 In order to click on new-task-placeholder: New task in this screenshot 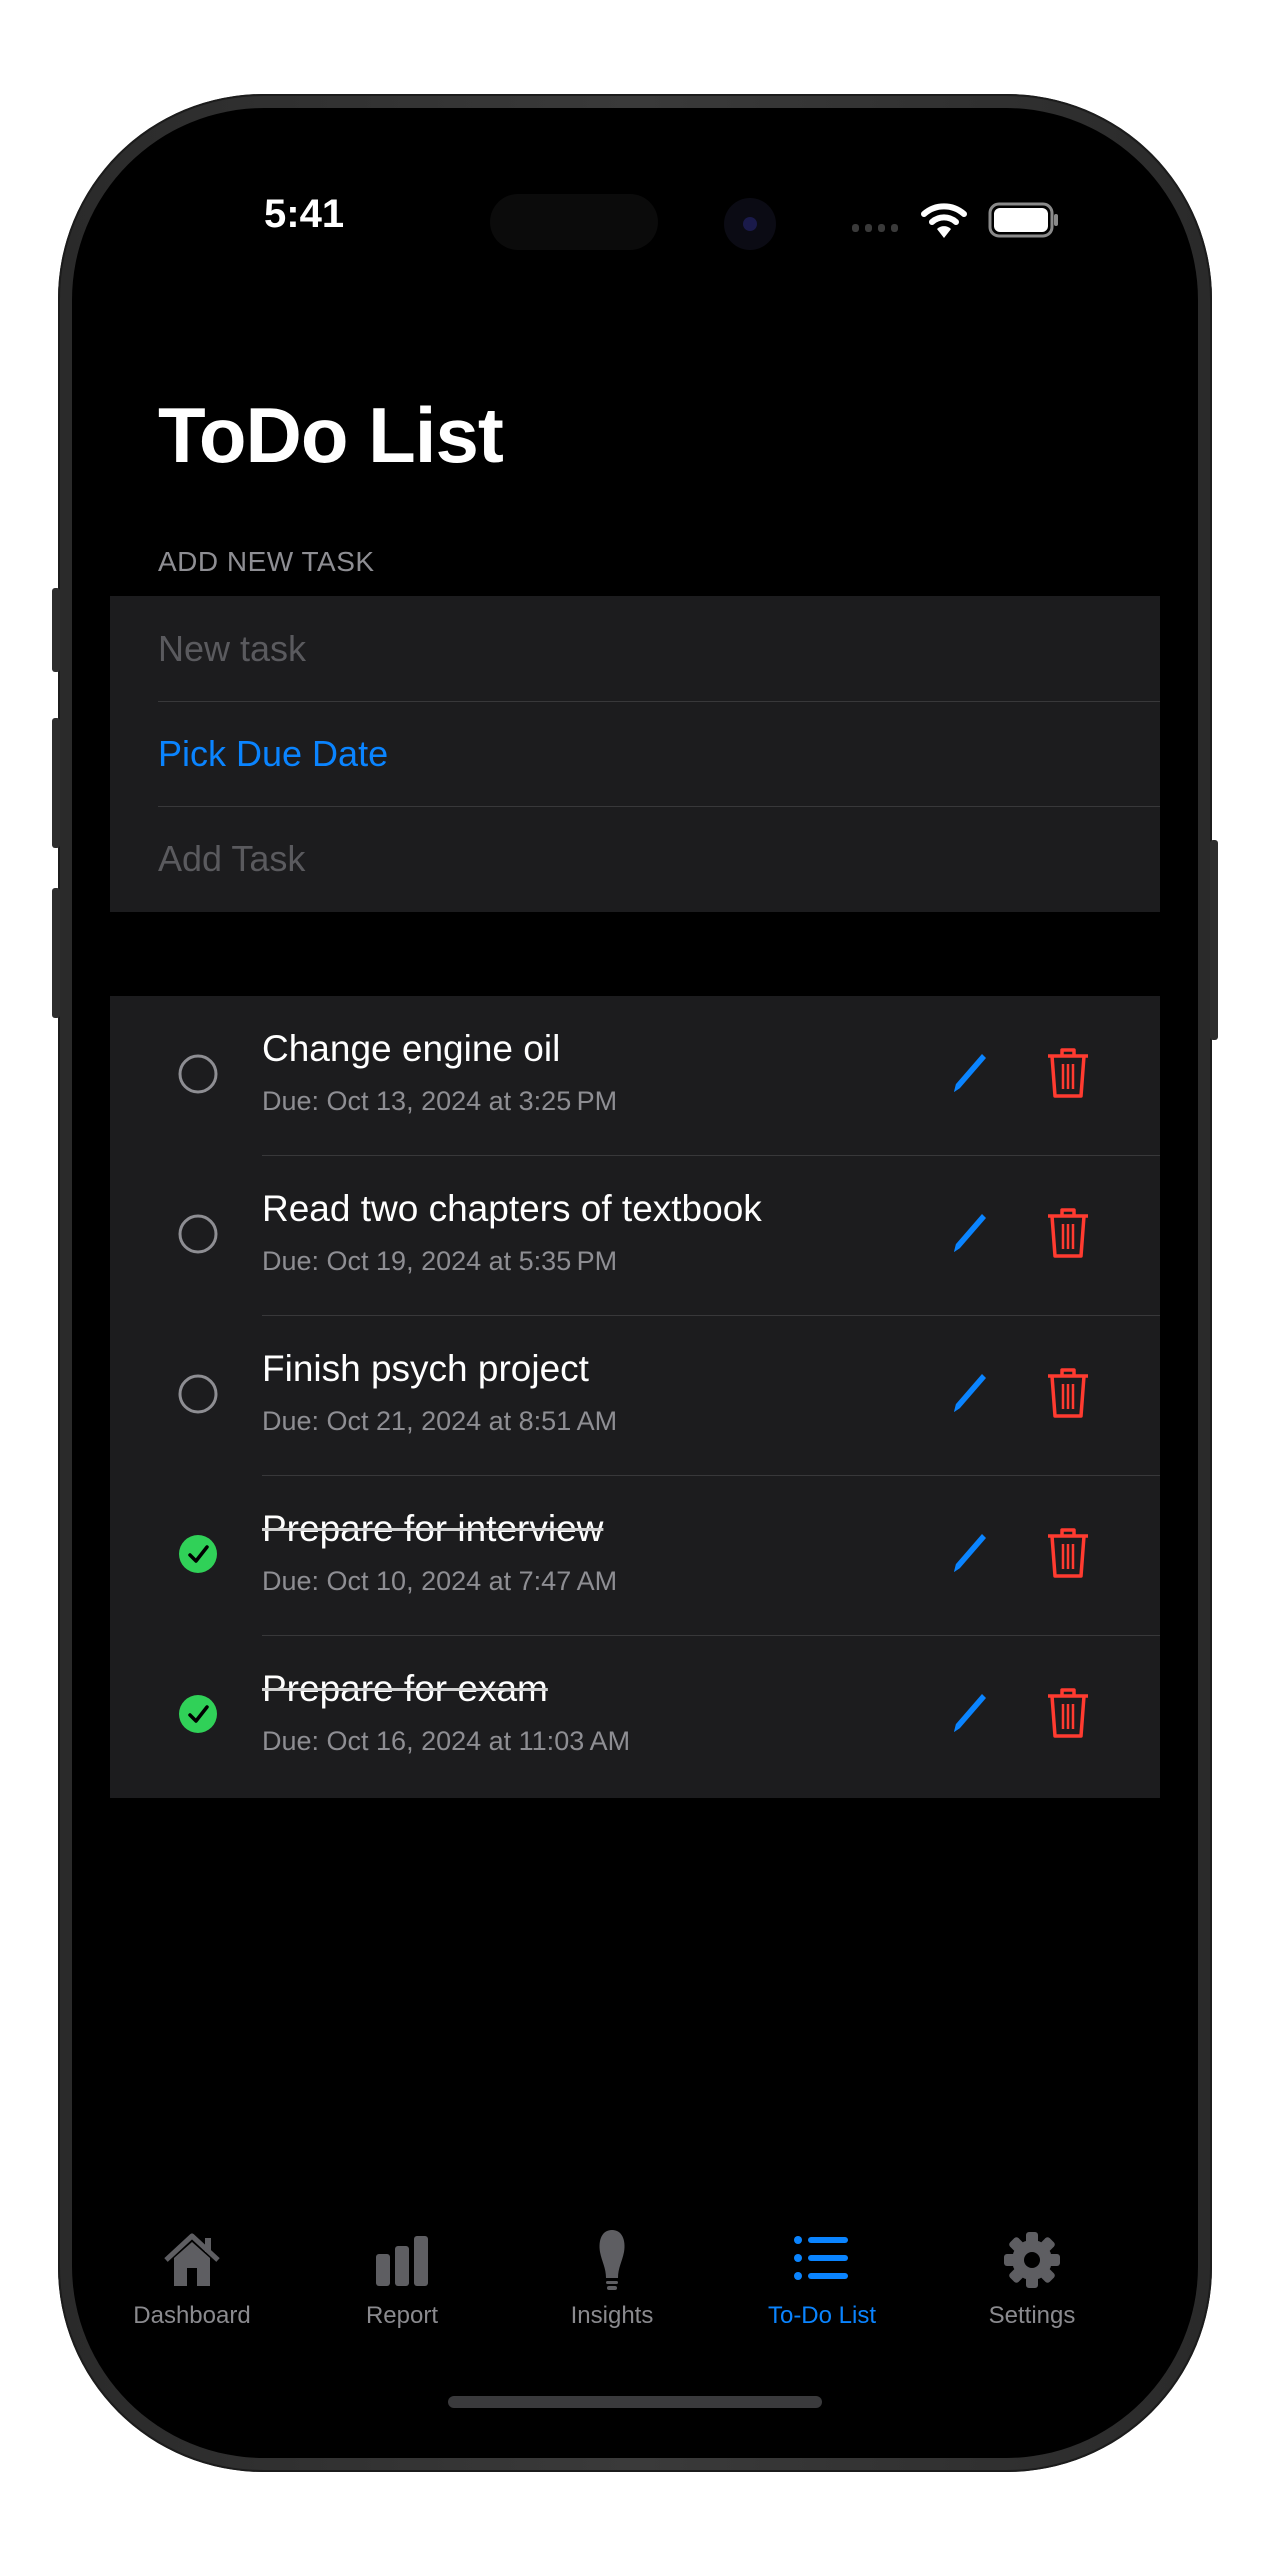, I will do `click(232, 648)`.